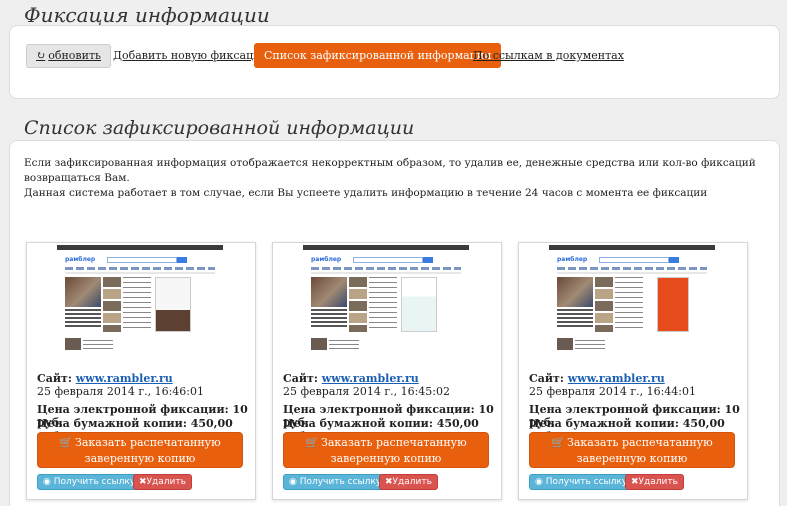 The image size is (787, 506). I want to click on refresh-label: обновить, so click(75, 55).